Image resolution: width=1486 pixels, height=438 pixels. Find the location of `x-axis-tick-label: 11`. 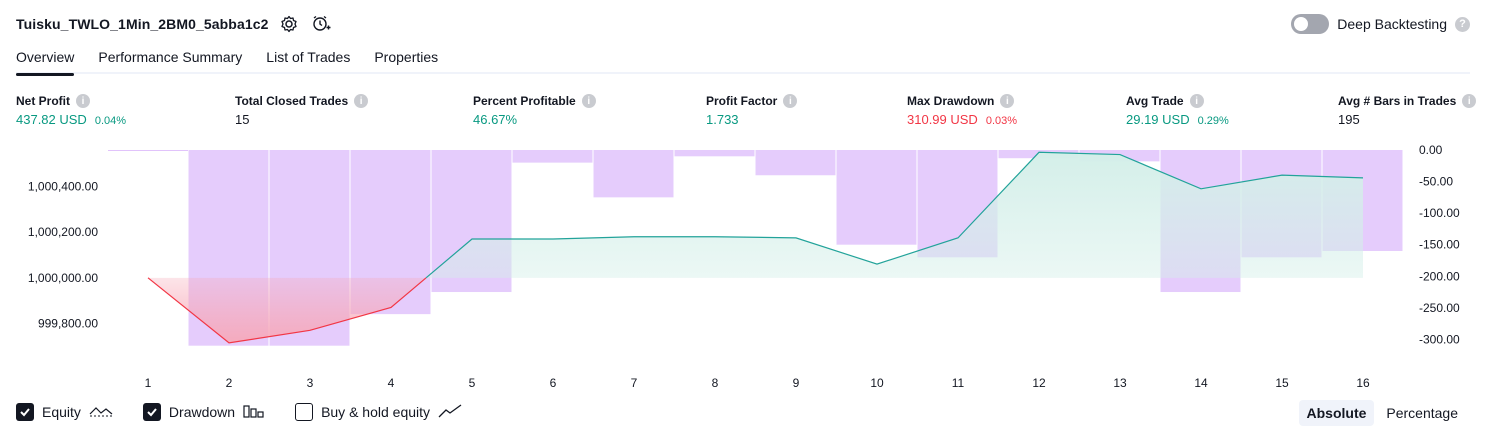

x-axis-tick-label: 11 is located at coordinates (958, 383).